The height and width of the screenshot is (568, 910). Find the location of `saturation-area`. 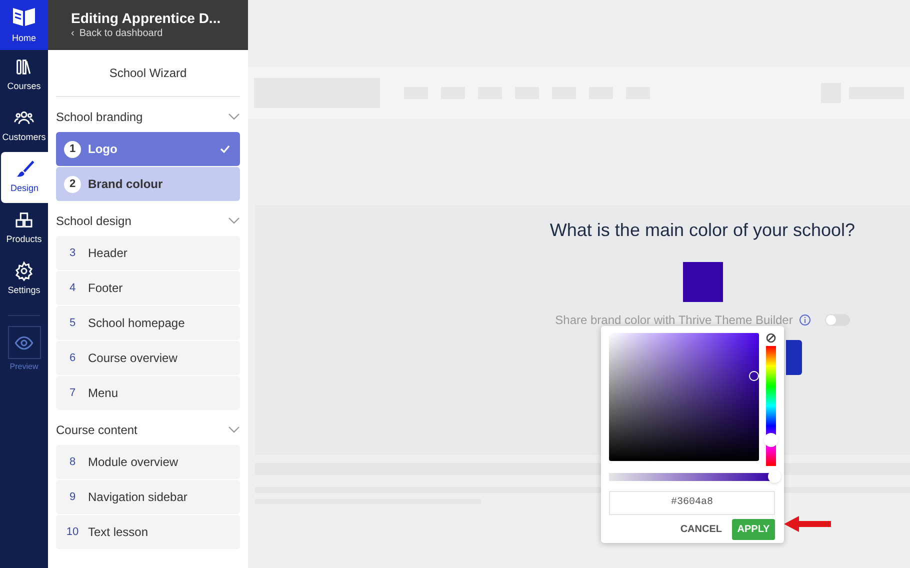

saturation-area is located at coordinates (684, 397).